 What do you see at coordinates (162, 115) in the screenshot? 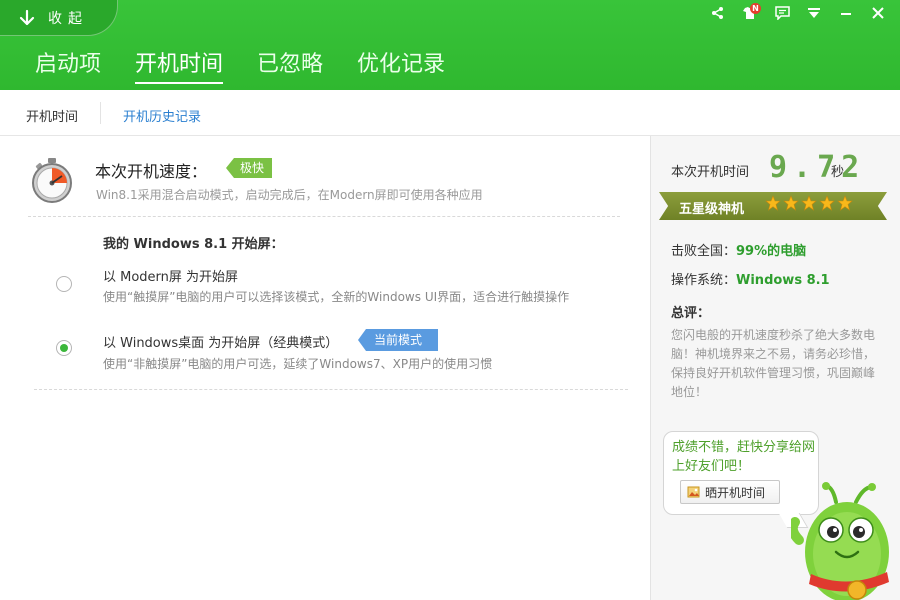
I see `subtab-boot-history: 开机历史记录` at bounding box center [162, 115].